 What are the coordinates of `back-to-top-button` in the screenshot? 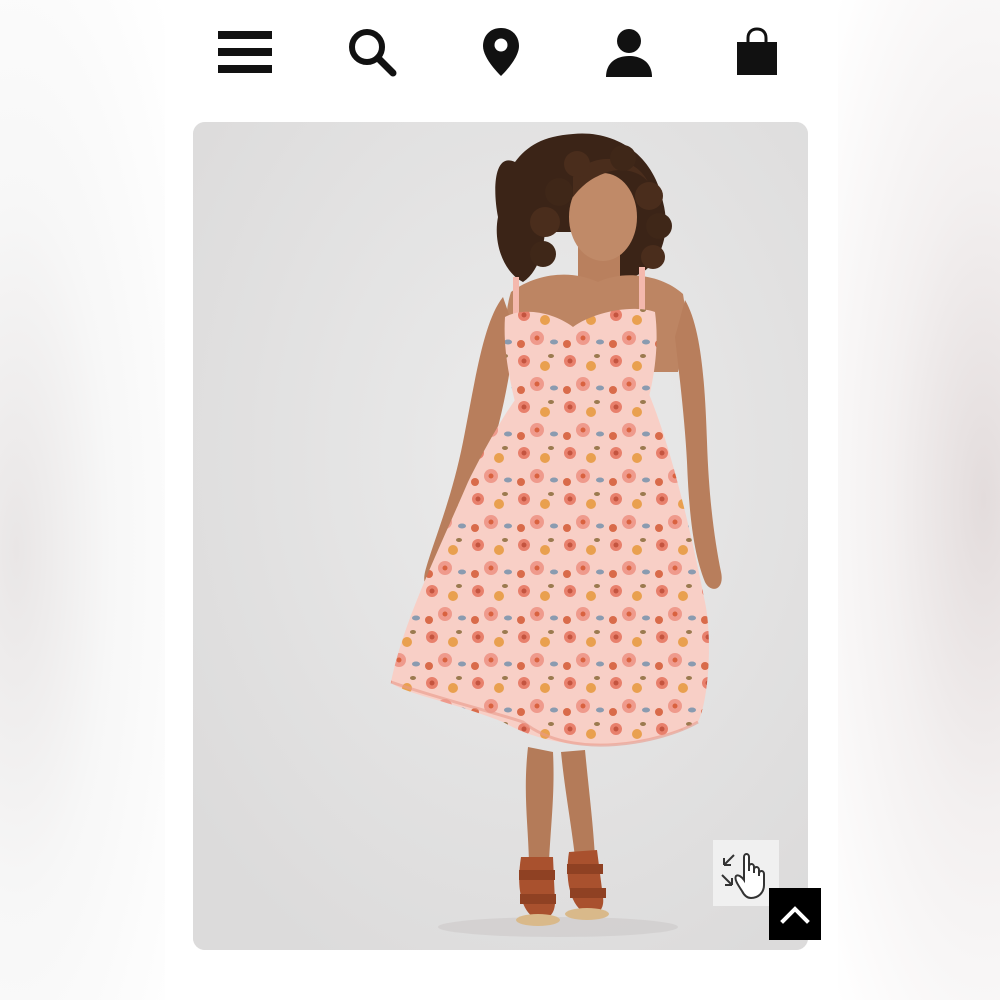 It's located at (795, 914).